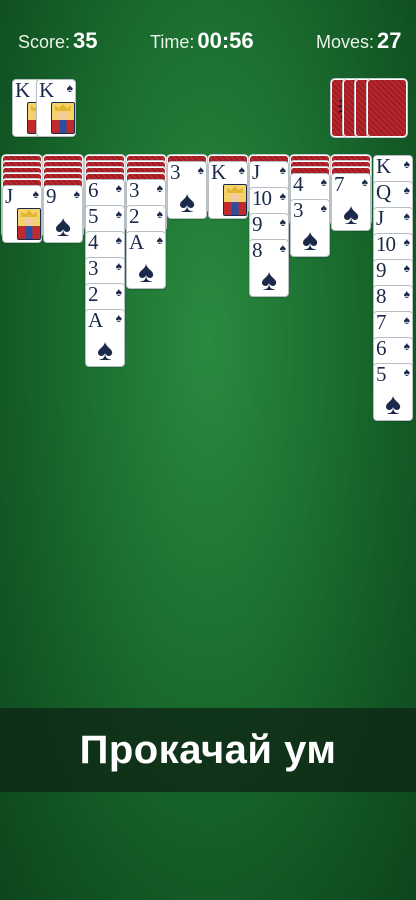 The height and width of the screenshot is (900, 416). I want to click on time-label: Time:, so click(172, 42).